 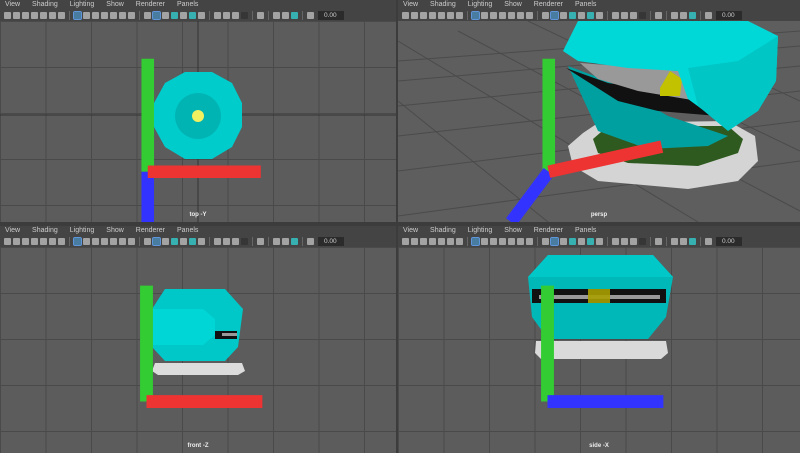 What do you see at coordinates (475, 15) in the screenshot?
I see `grid-icon` at bounding box center [475, 15].